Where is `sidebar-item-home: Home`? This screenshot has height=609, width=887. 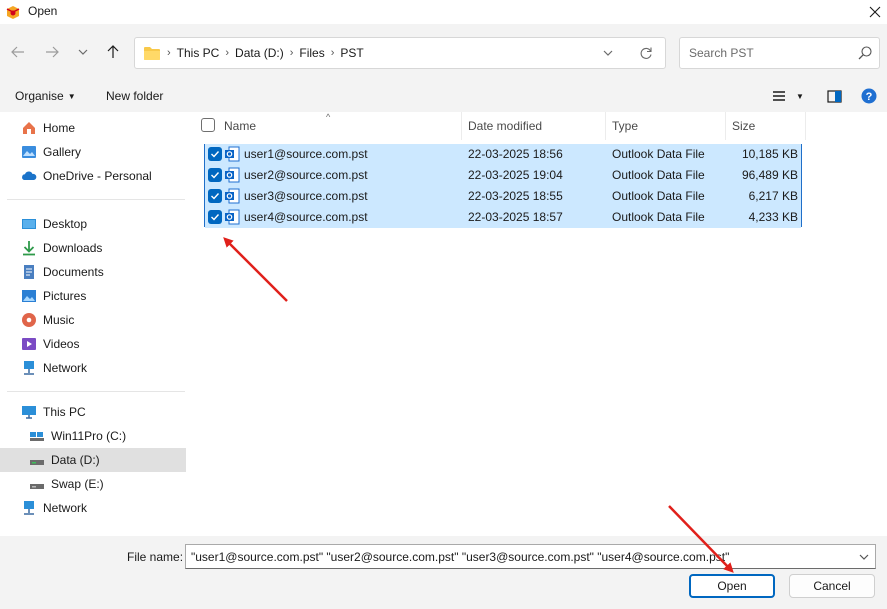
sidebar-item-home: Home is located at coordinates (114, 128).